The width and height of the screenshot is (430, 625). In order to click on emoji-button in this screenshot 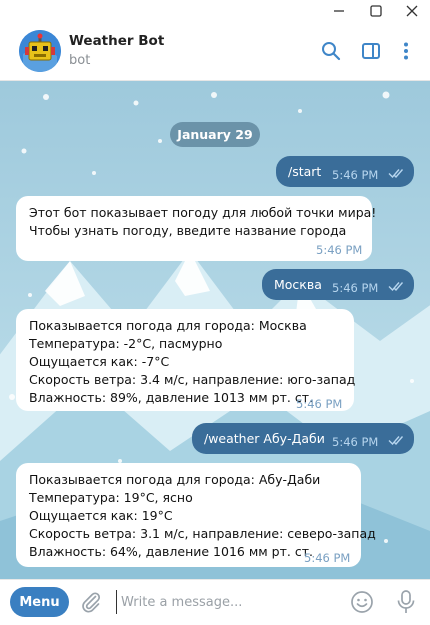, I will do `click(362, 602)`.